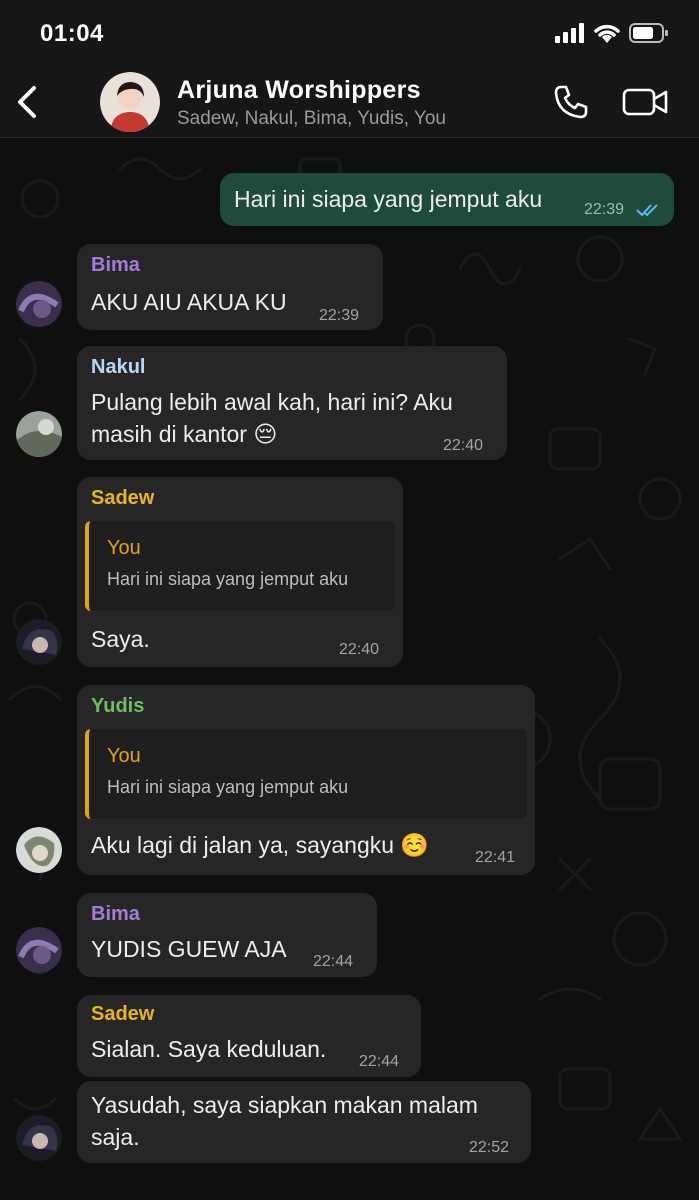  Describe the element at coordinates (189, 302) in the screenshot. I see `message-text: AKU AIU AKUA KU` at that location.